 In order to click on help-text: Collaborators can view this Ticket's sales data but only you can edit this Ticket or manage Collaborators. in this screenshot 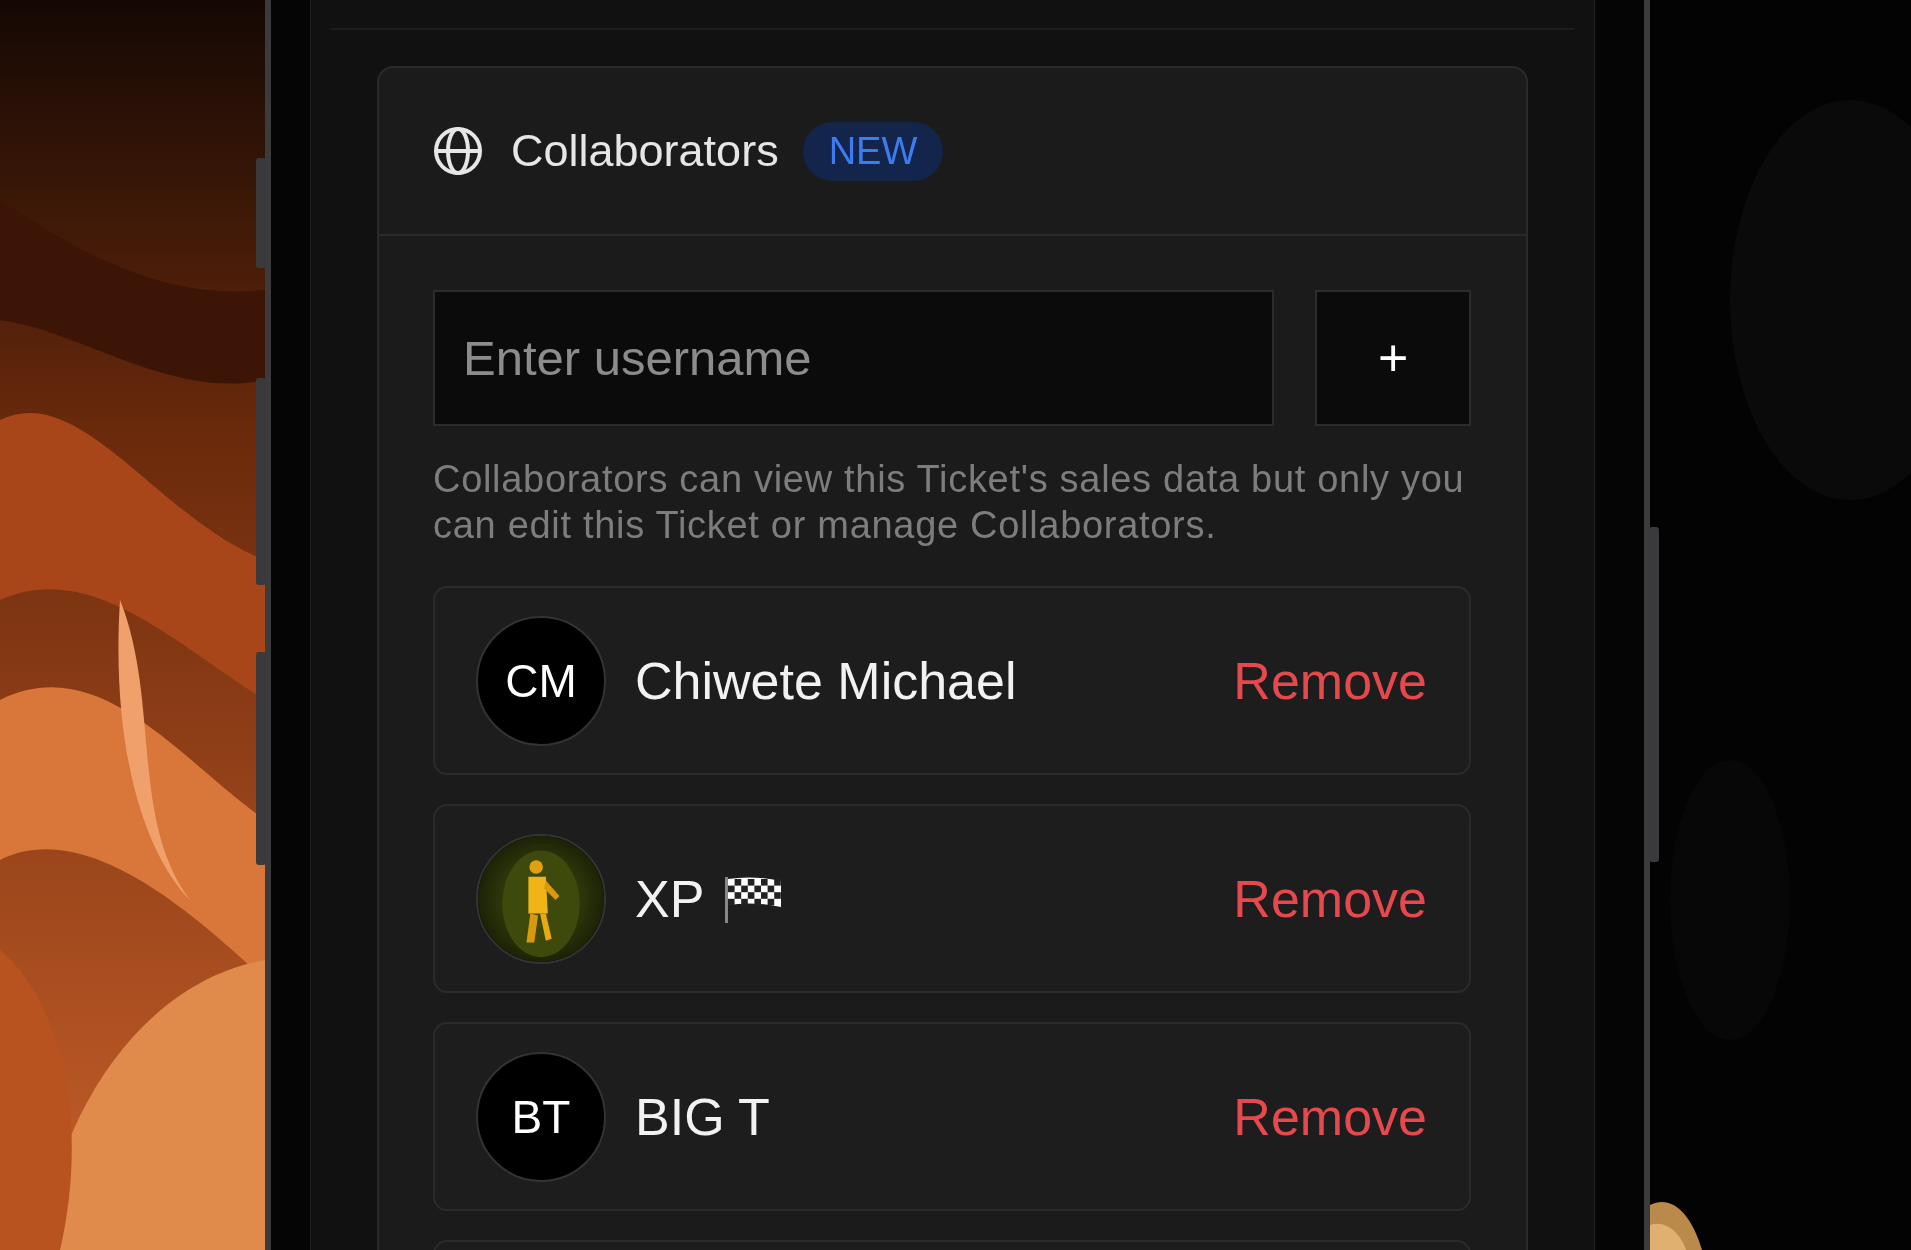, I will do `click(949, 502)`.